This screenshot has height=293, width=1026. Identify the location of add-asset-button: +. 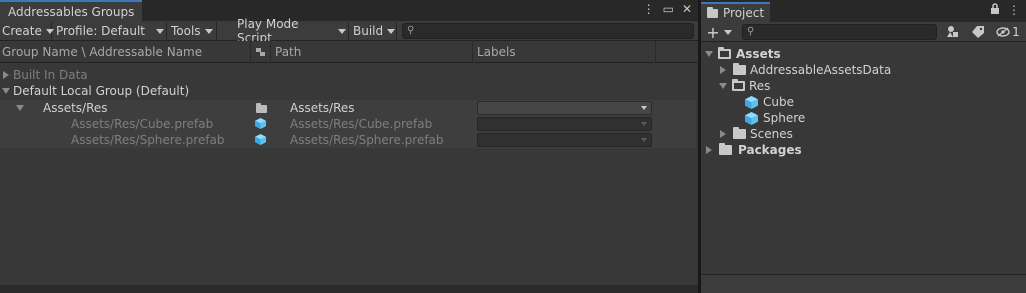
(719, 32).